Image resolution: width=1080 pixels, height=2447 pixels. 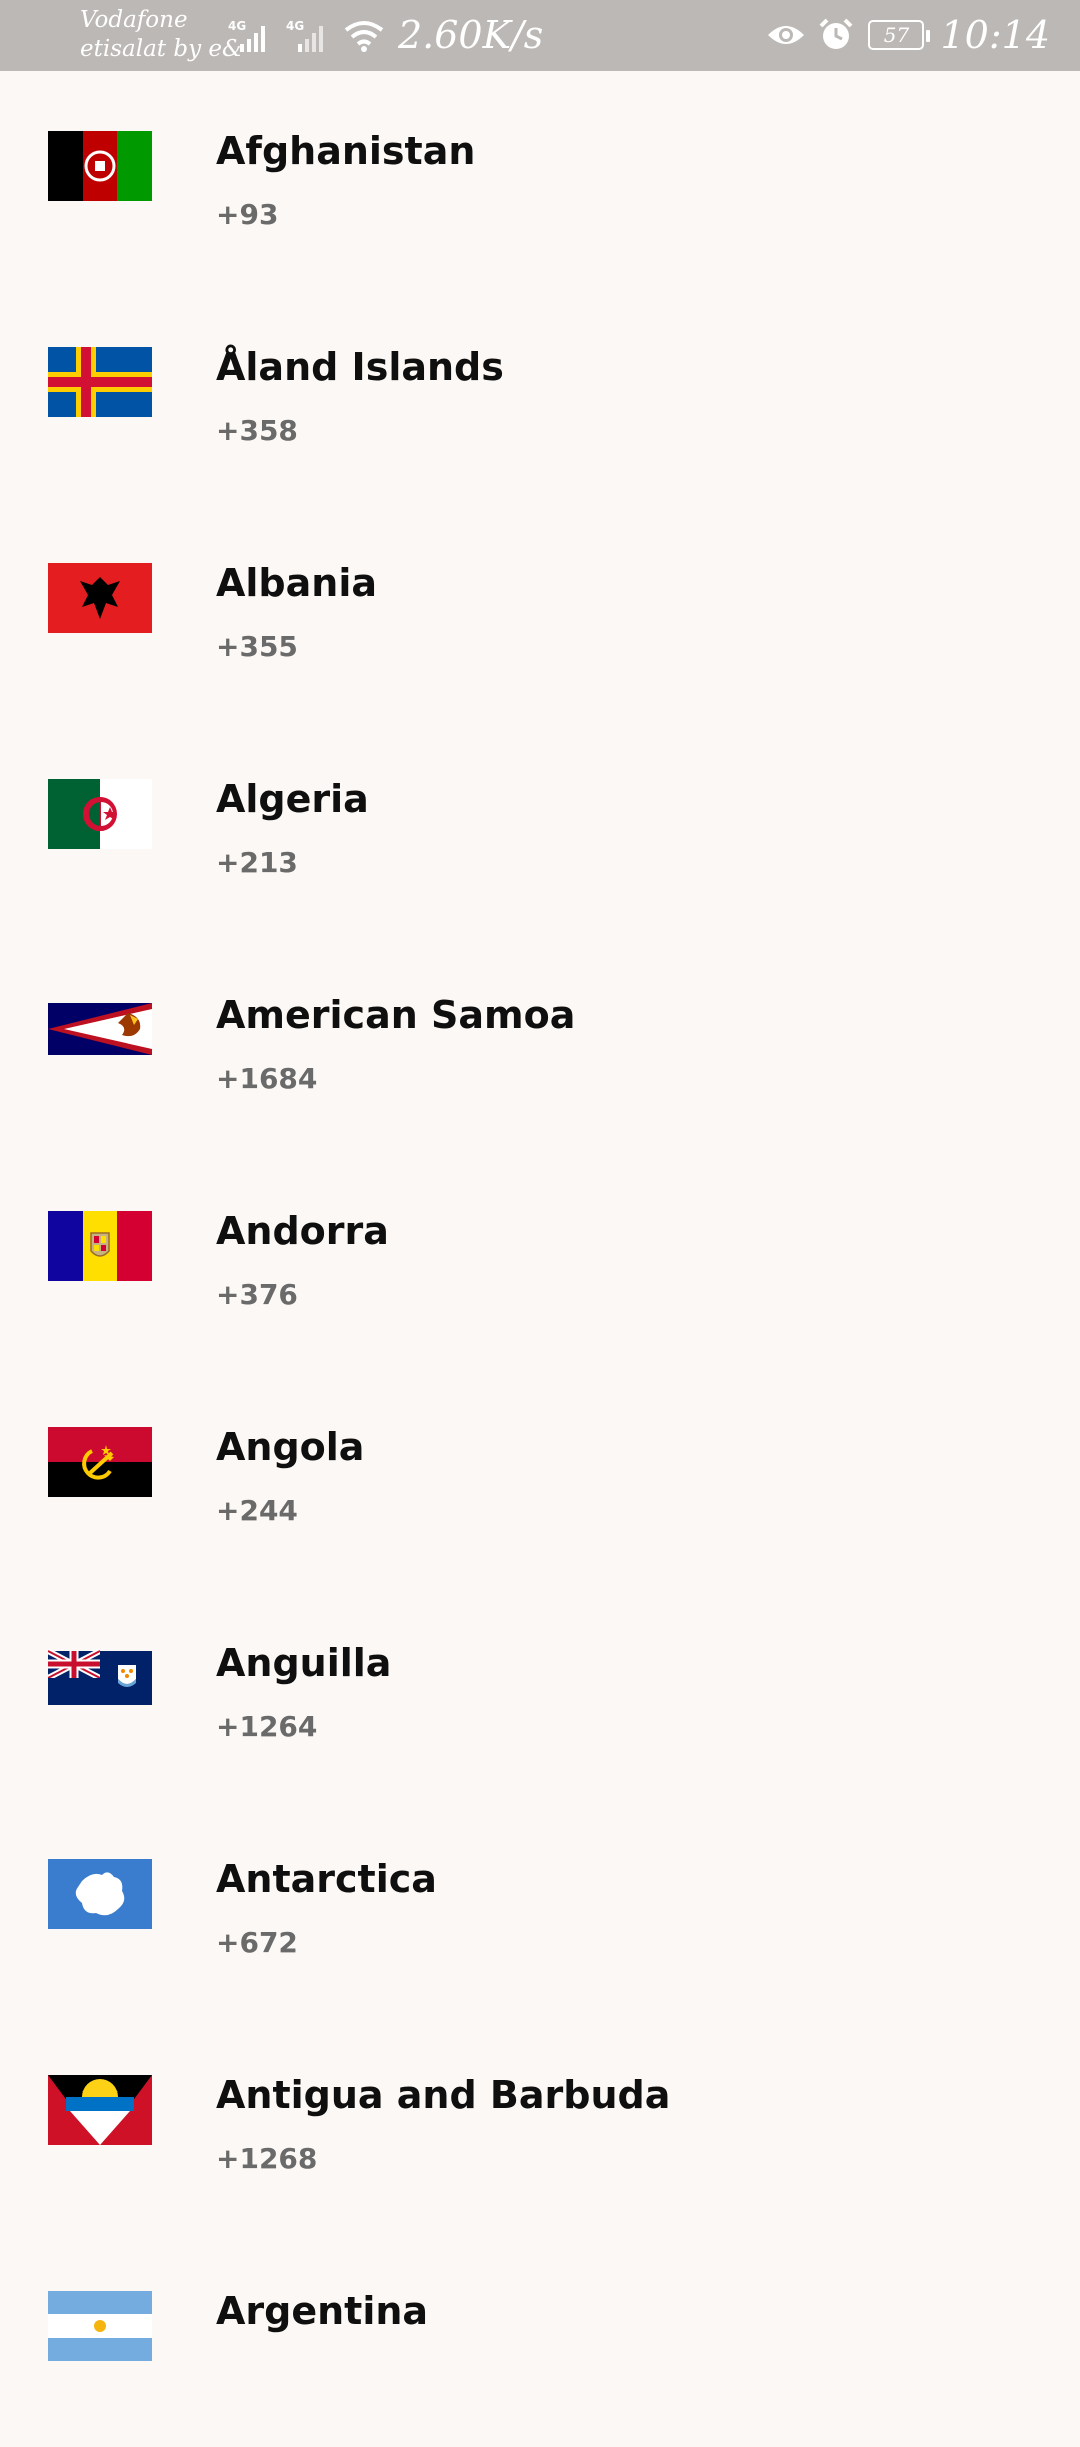 I want to click on antigua-and-barbuda-flag, so click(x=100, y=2110).